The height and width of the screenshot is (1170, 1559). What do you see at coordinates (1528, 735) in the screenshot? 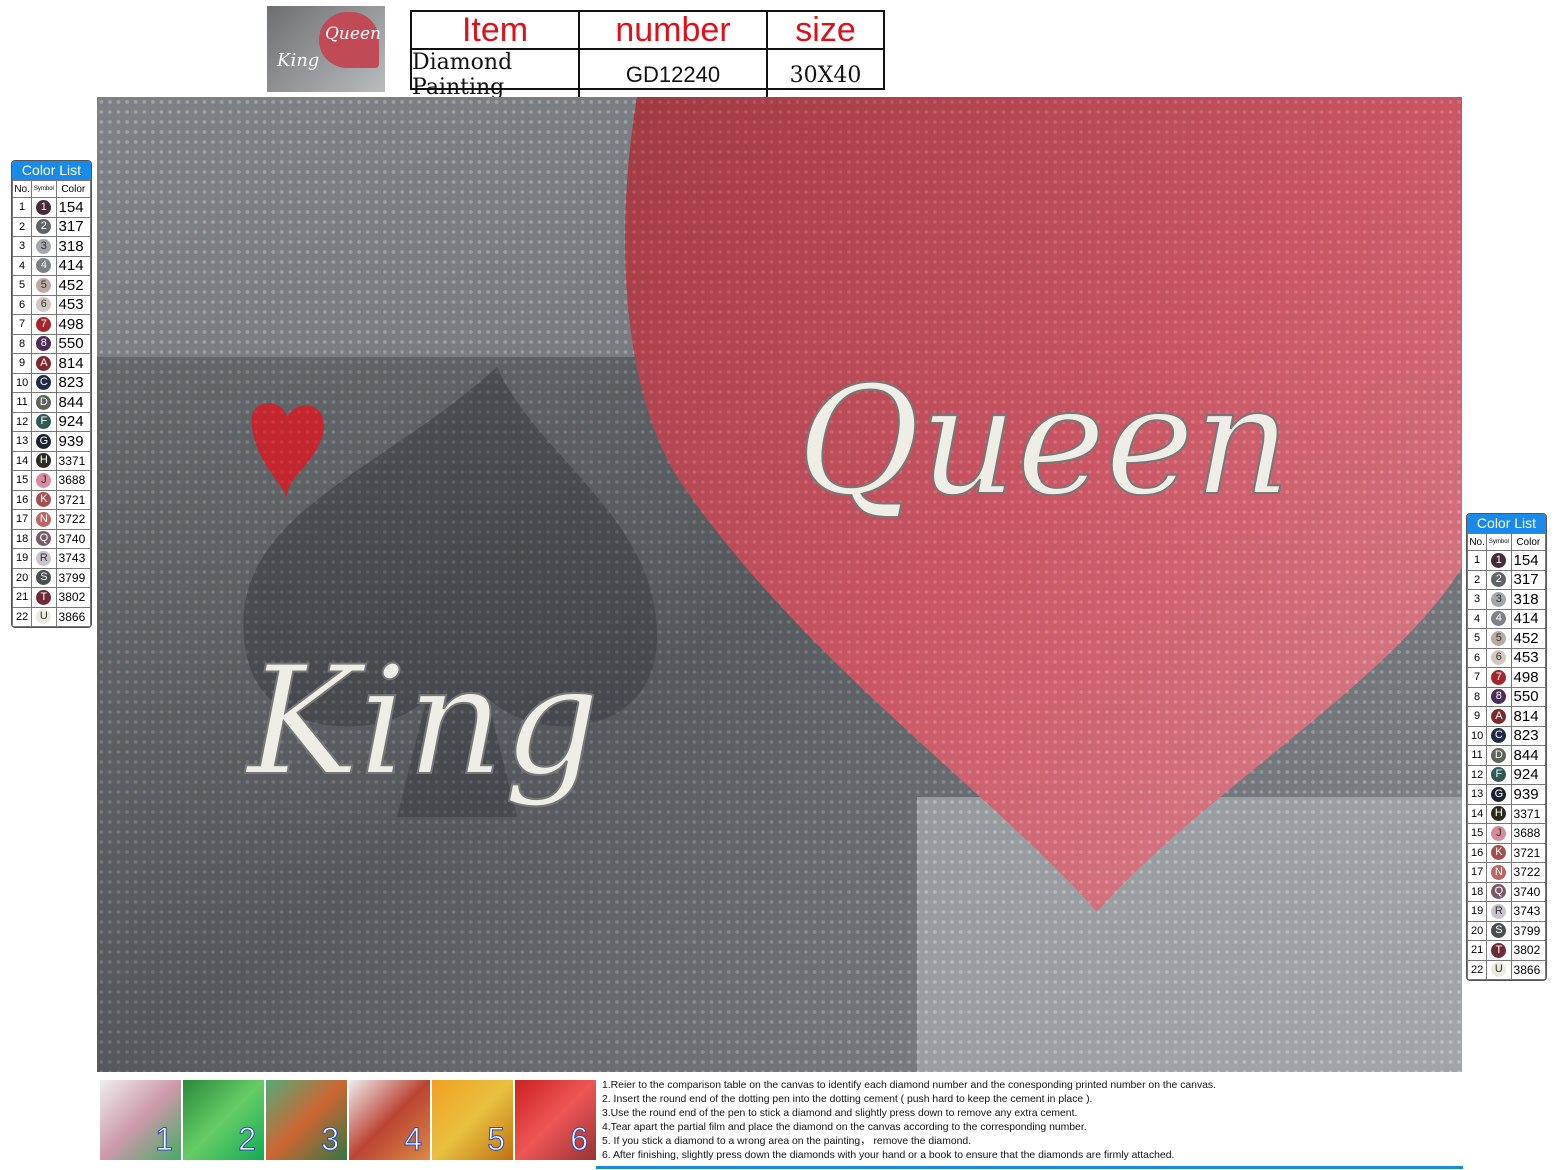
I see `dmc-color-code: 823` at bounding box center [1528, 735].